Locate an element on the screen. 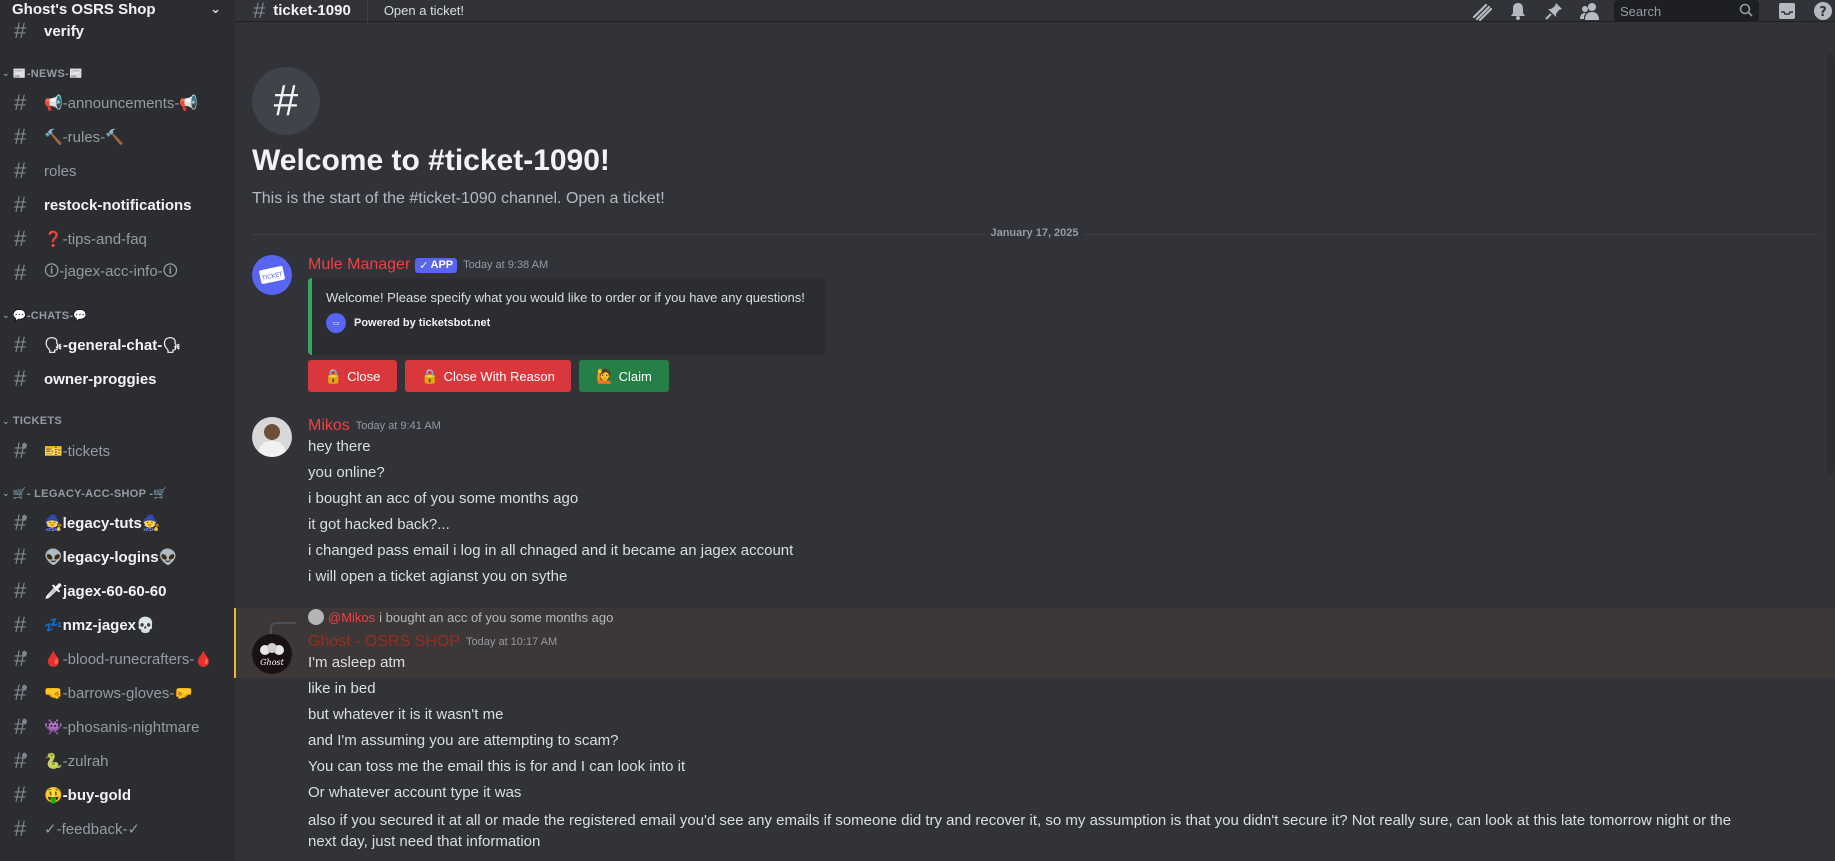 The image size is (1835, 861). welcome-title: Welcome to #ticket-1090! is located at coordinates (431, 160).